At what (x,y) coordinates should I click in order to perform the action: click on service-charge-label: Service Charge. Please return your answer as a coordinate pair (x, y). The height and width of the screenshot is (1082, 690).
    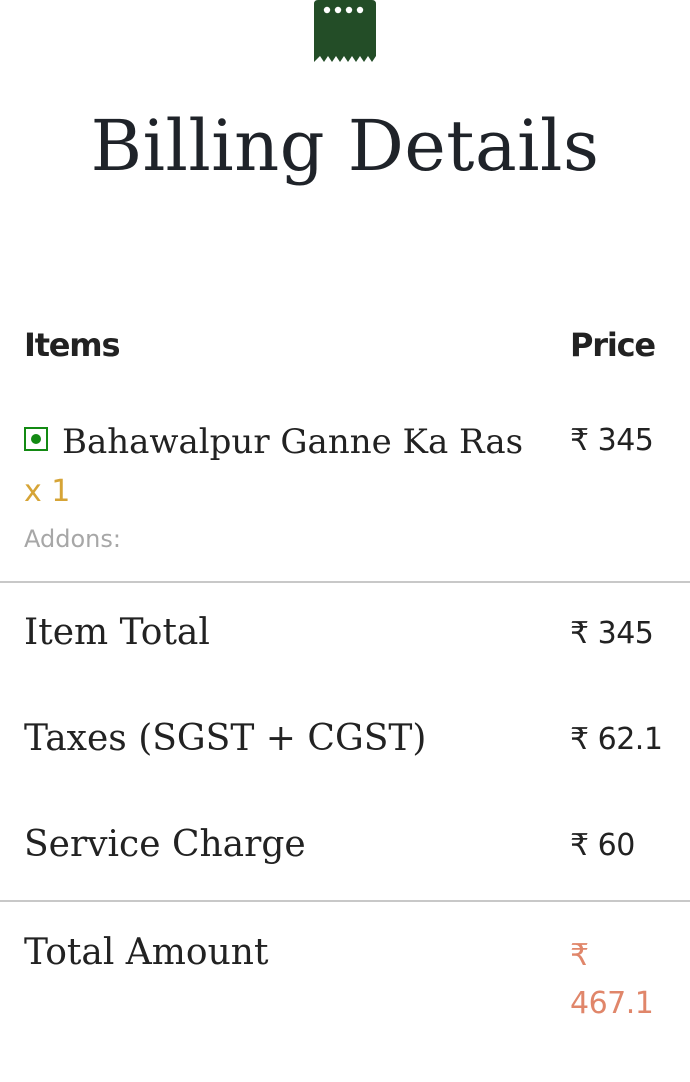
    Looking at the image, I should click on (165, 844).